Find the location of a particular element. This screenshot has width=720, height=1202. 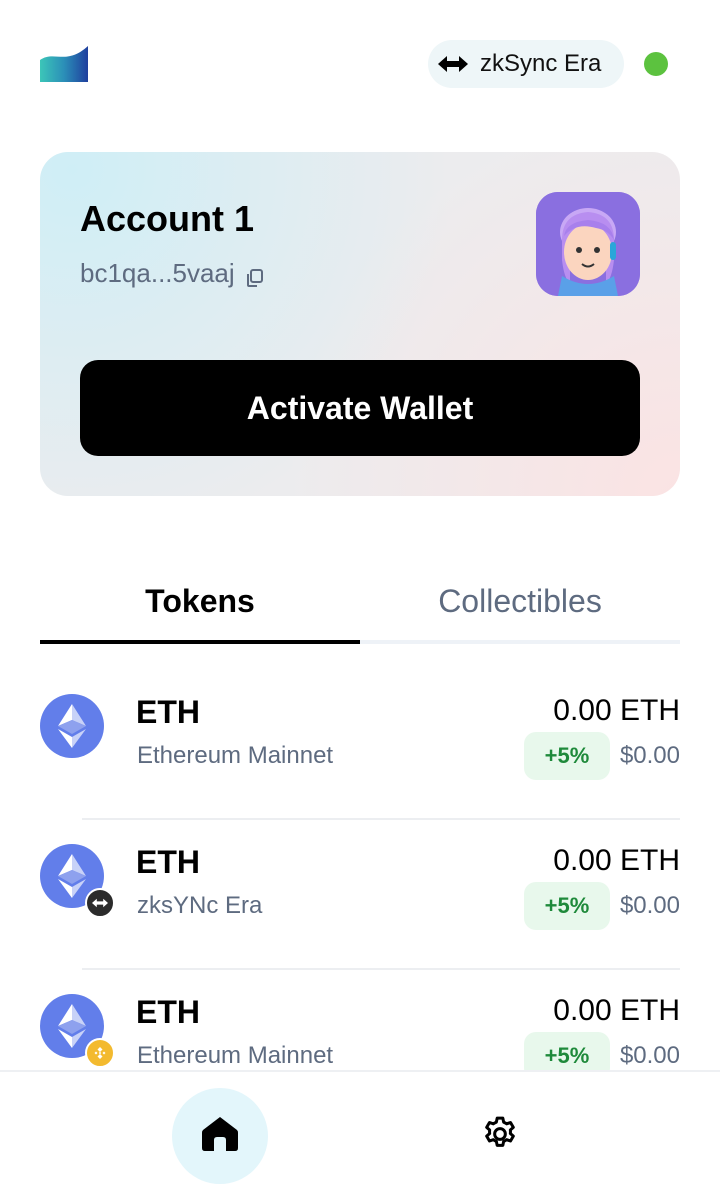

connection-status-dot is located at coordinates (656, 64).